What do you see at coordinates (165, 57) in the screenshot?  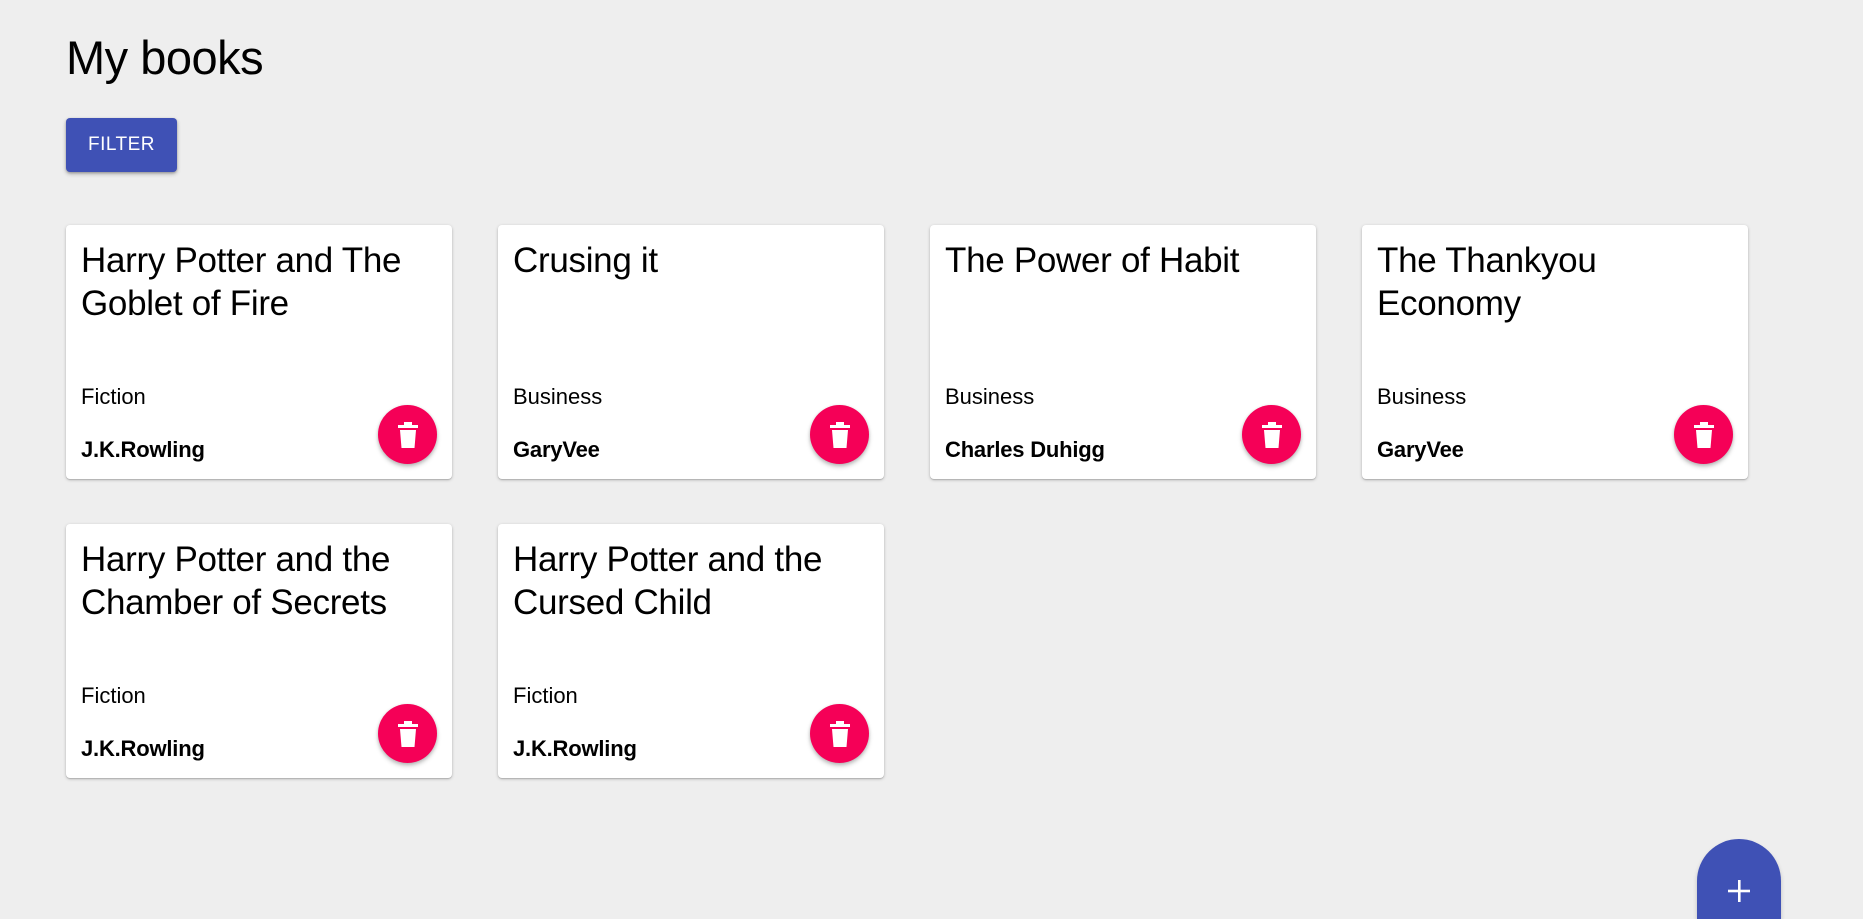 I see `page-title: My books` at bounding box center [165, 57].